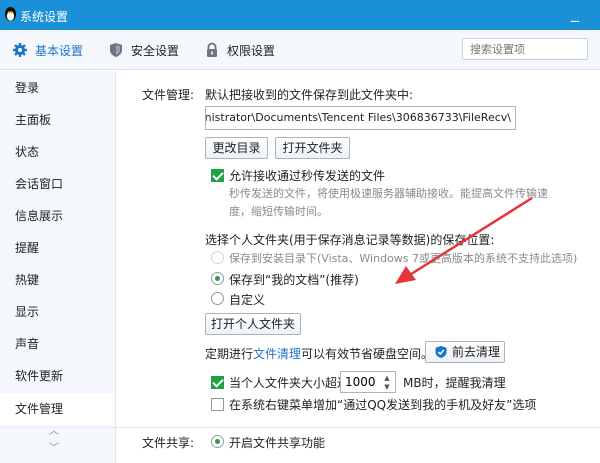 Image resolution: width=600 pixels, height=463 pixels. I want to click on enable-file-share-radio, so click(217, 441).